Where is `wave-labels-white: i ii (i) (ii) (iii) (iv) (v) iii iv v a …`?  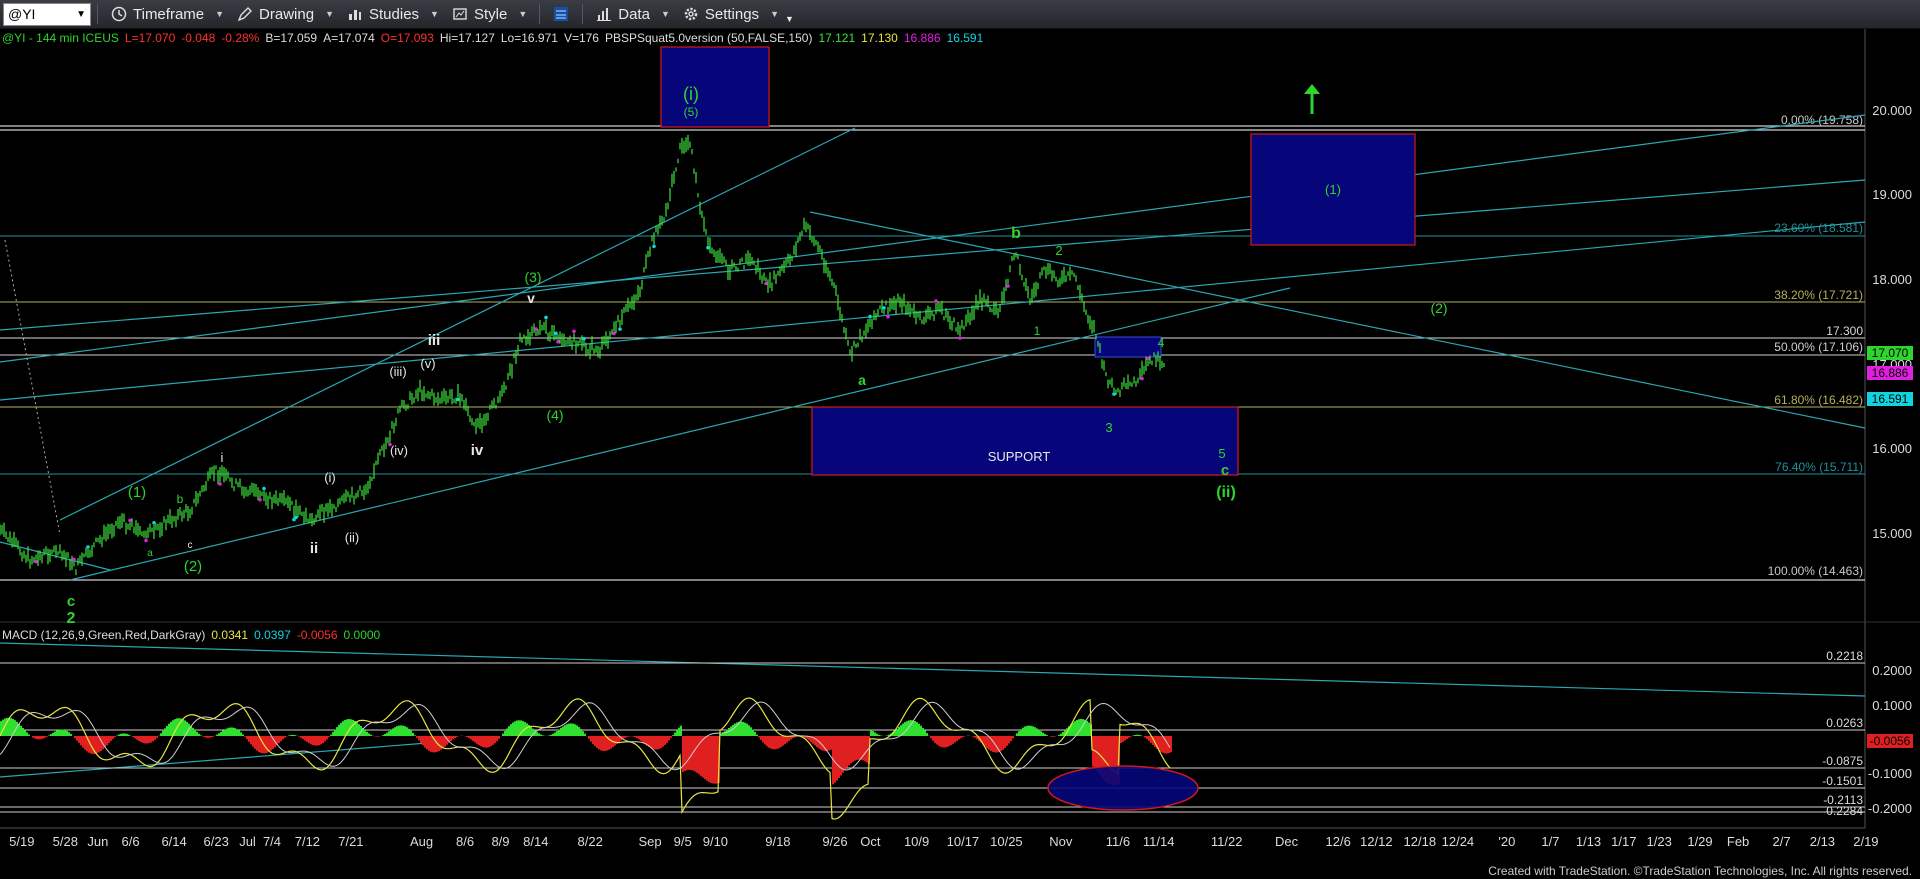 wave-labels-white: i ii (i) (ii) (iii) (iv) (v) iii iv v a … is located at coordinates (341, 424).